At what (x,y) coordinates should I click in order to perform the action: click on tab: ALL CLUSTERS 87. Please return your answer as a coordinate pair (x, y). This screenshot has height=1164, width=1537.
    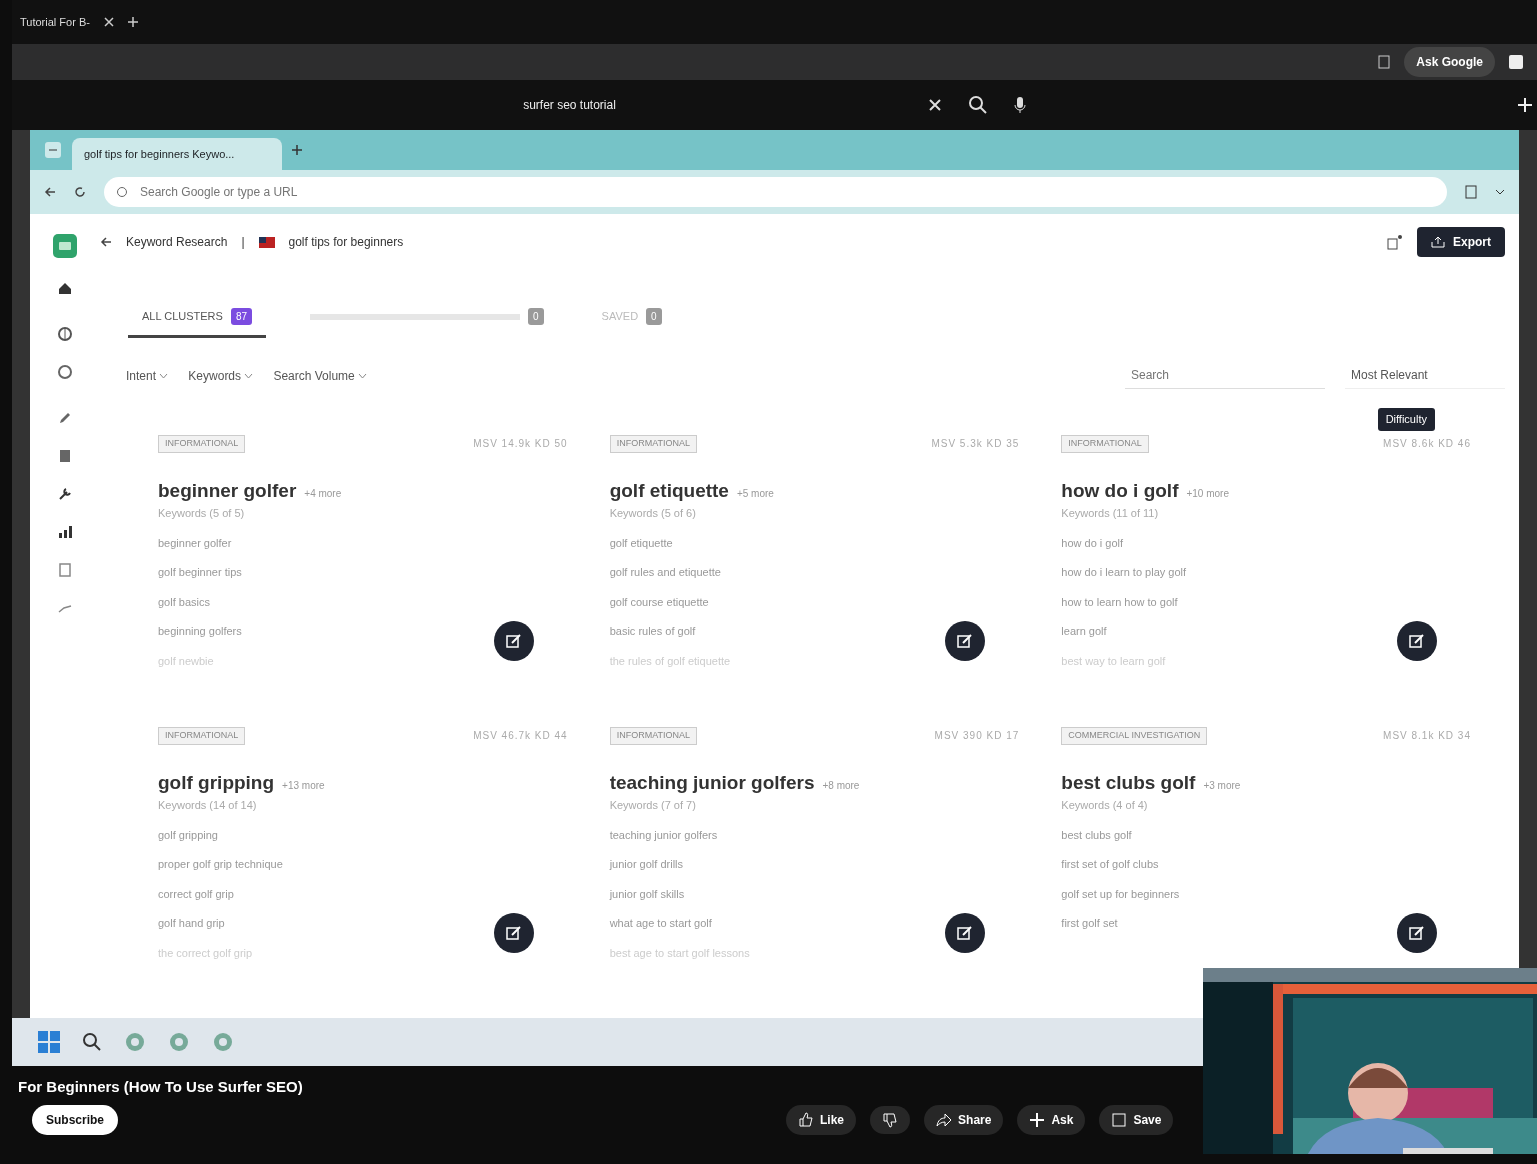
    Looking at the image, I should click on (197, 318).